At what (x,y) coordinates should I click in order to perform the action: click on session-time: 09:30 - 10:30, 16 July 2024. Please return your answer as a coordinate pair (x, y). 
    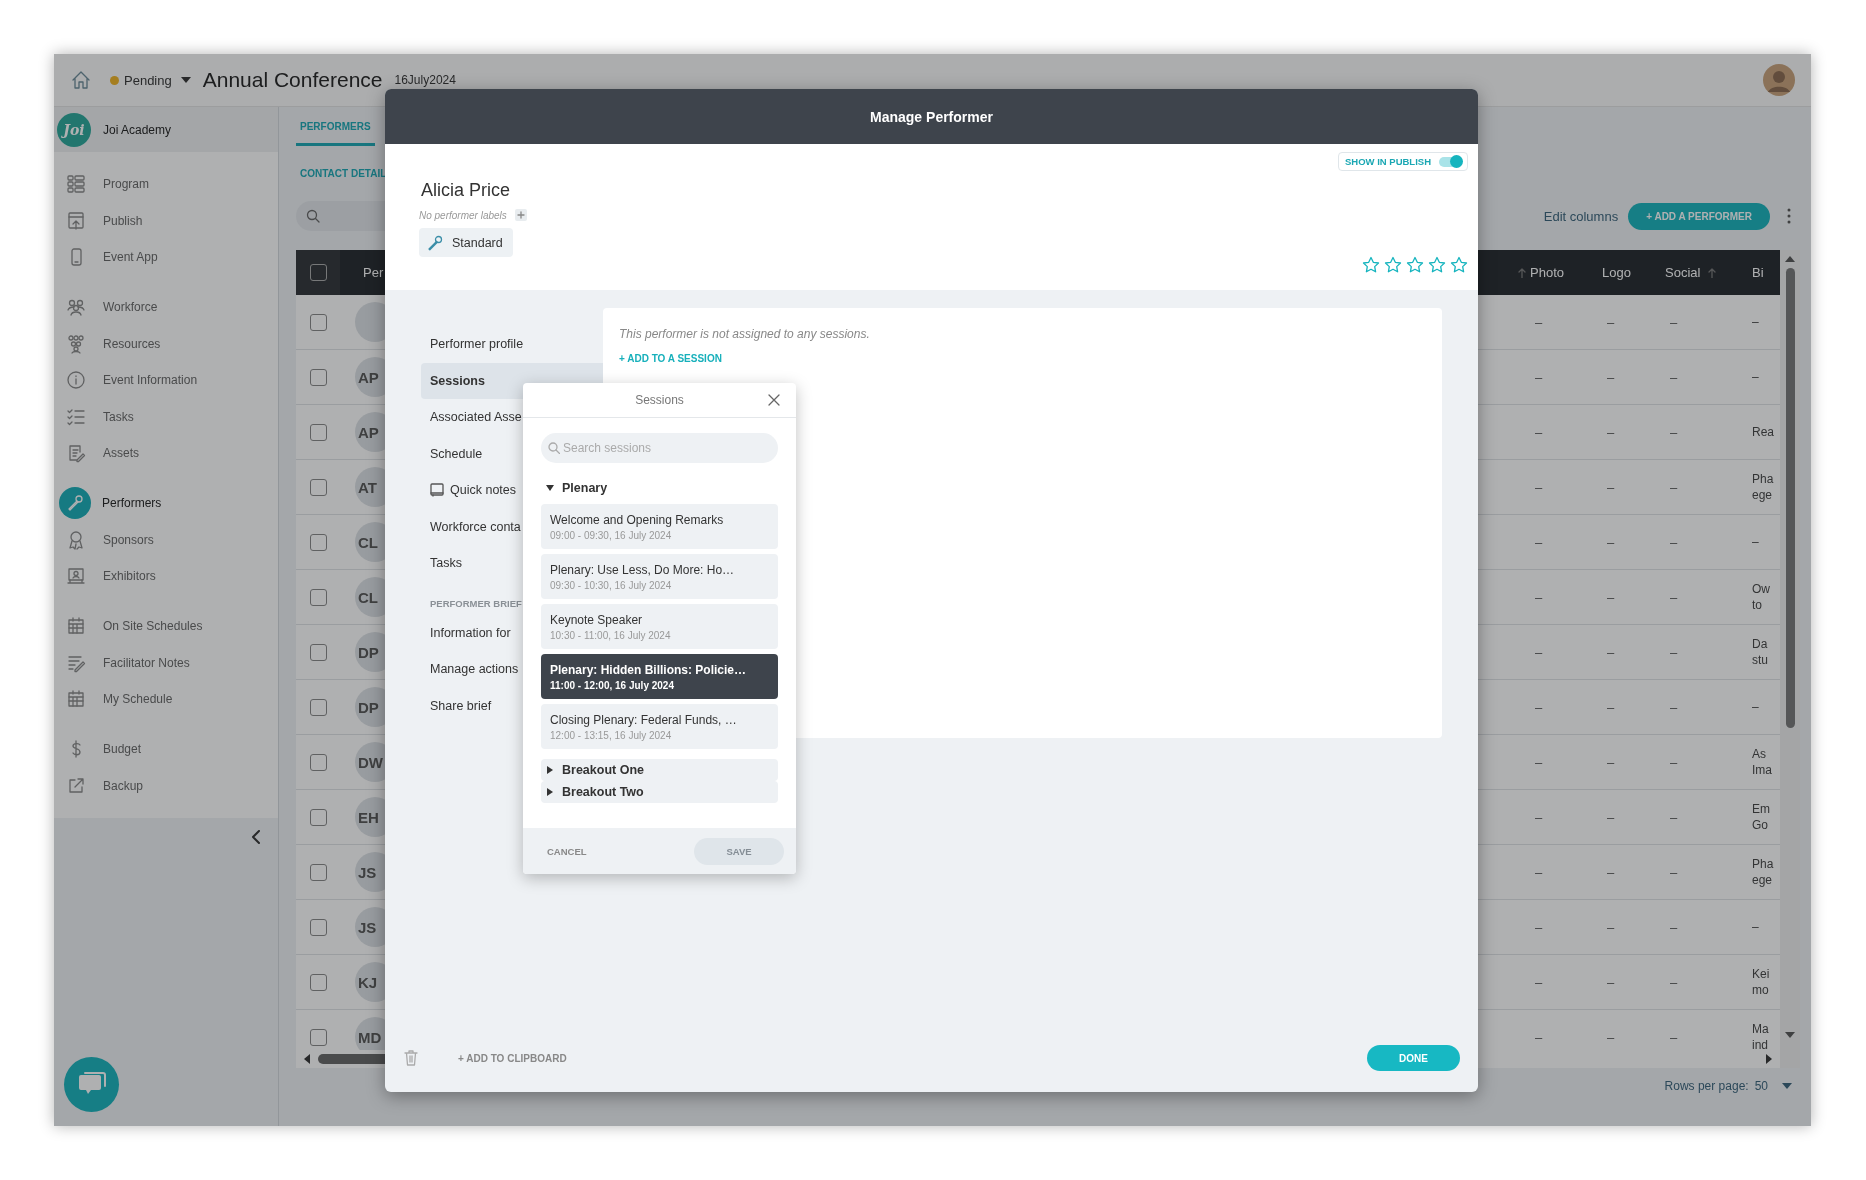
    Looking at the image, I should click on (611, 585).